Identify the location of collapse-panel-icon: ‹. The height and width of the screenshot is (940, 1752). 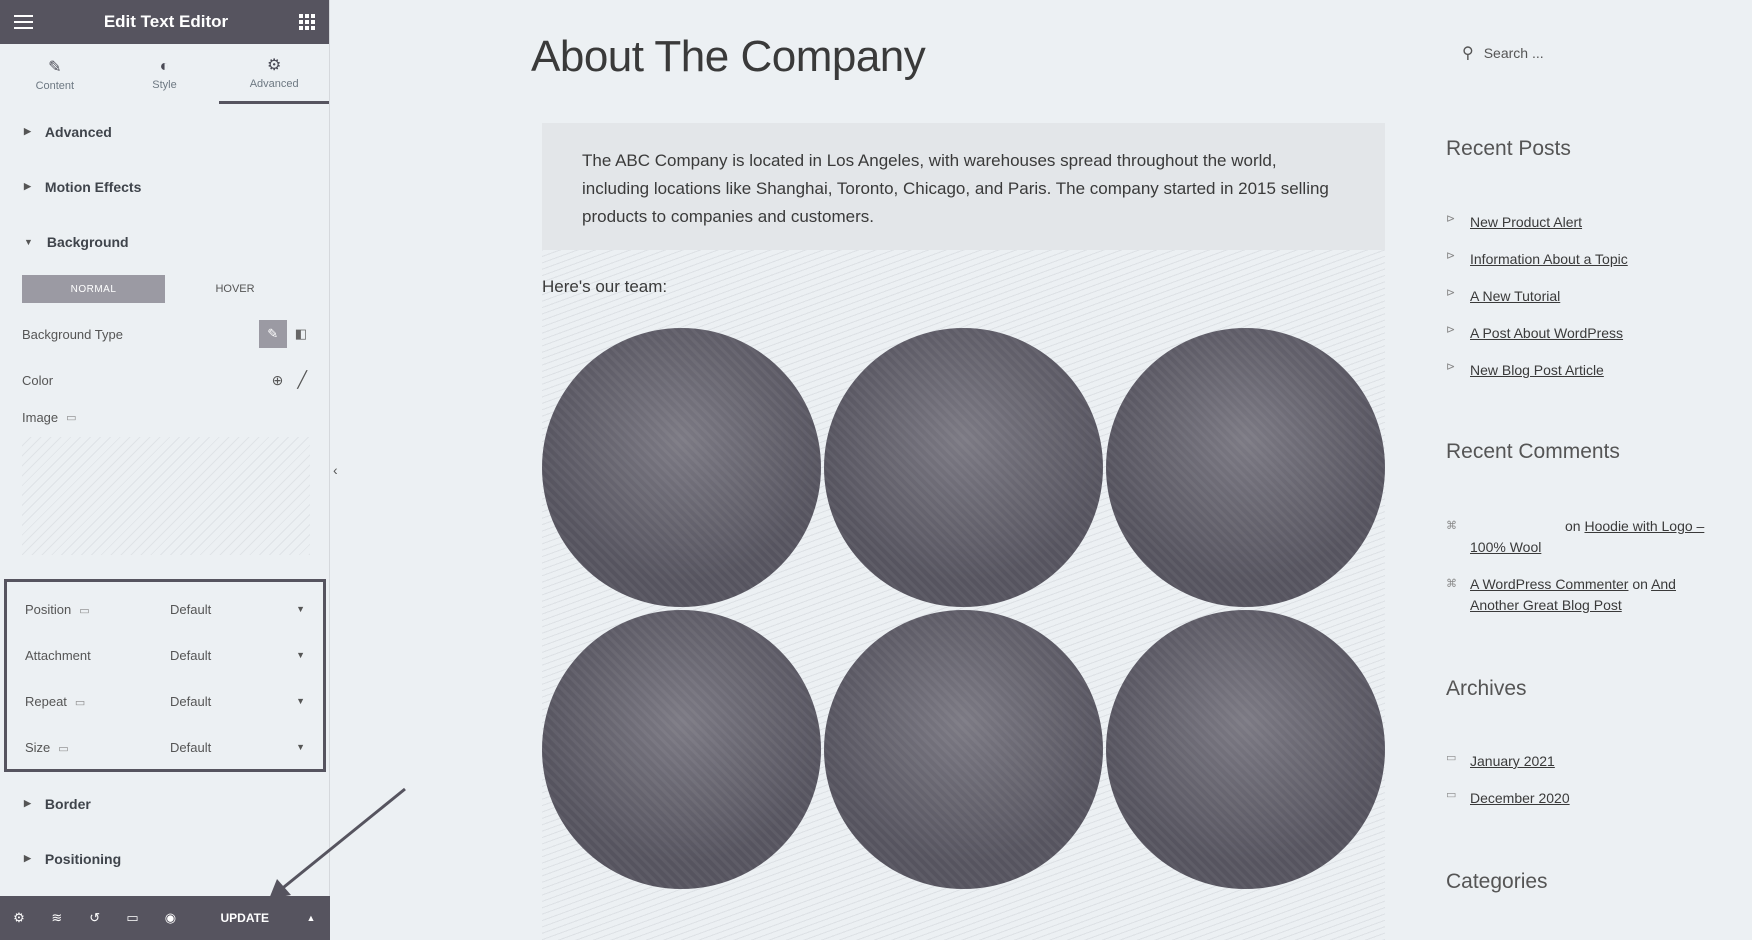
(335, 470).